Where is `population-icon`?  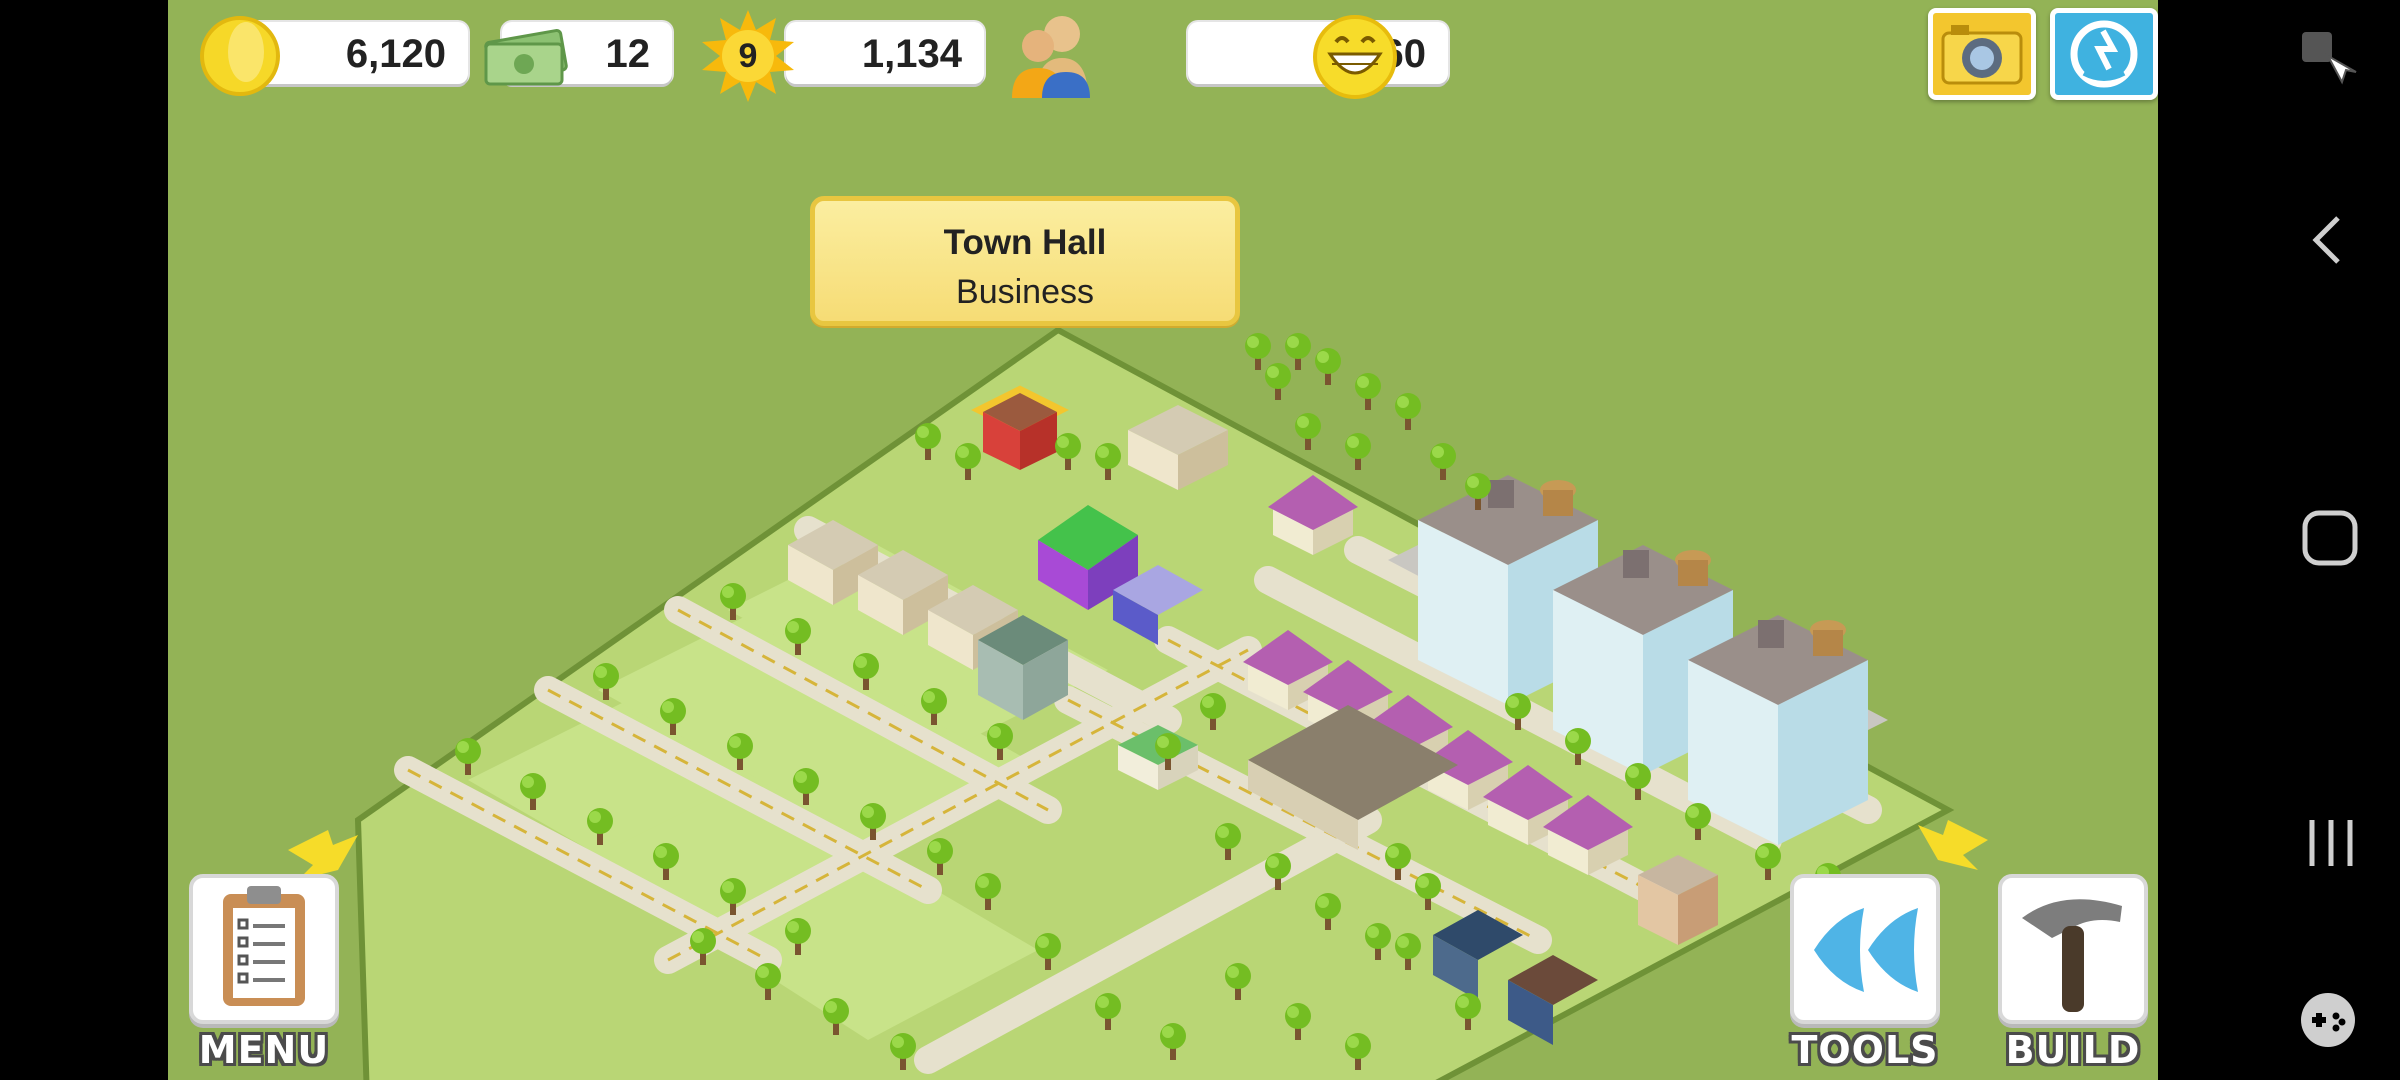
population-icon is located at coordinates (1051, 57).